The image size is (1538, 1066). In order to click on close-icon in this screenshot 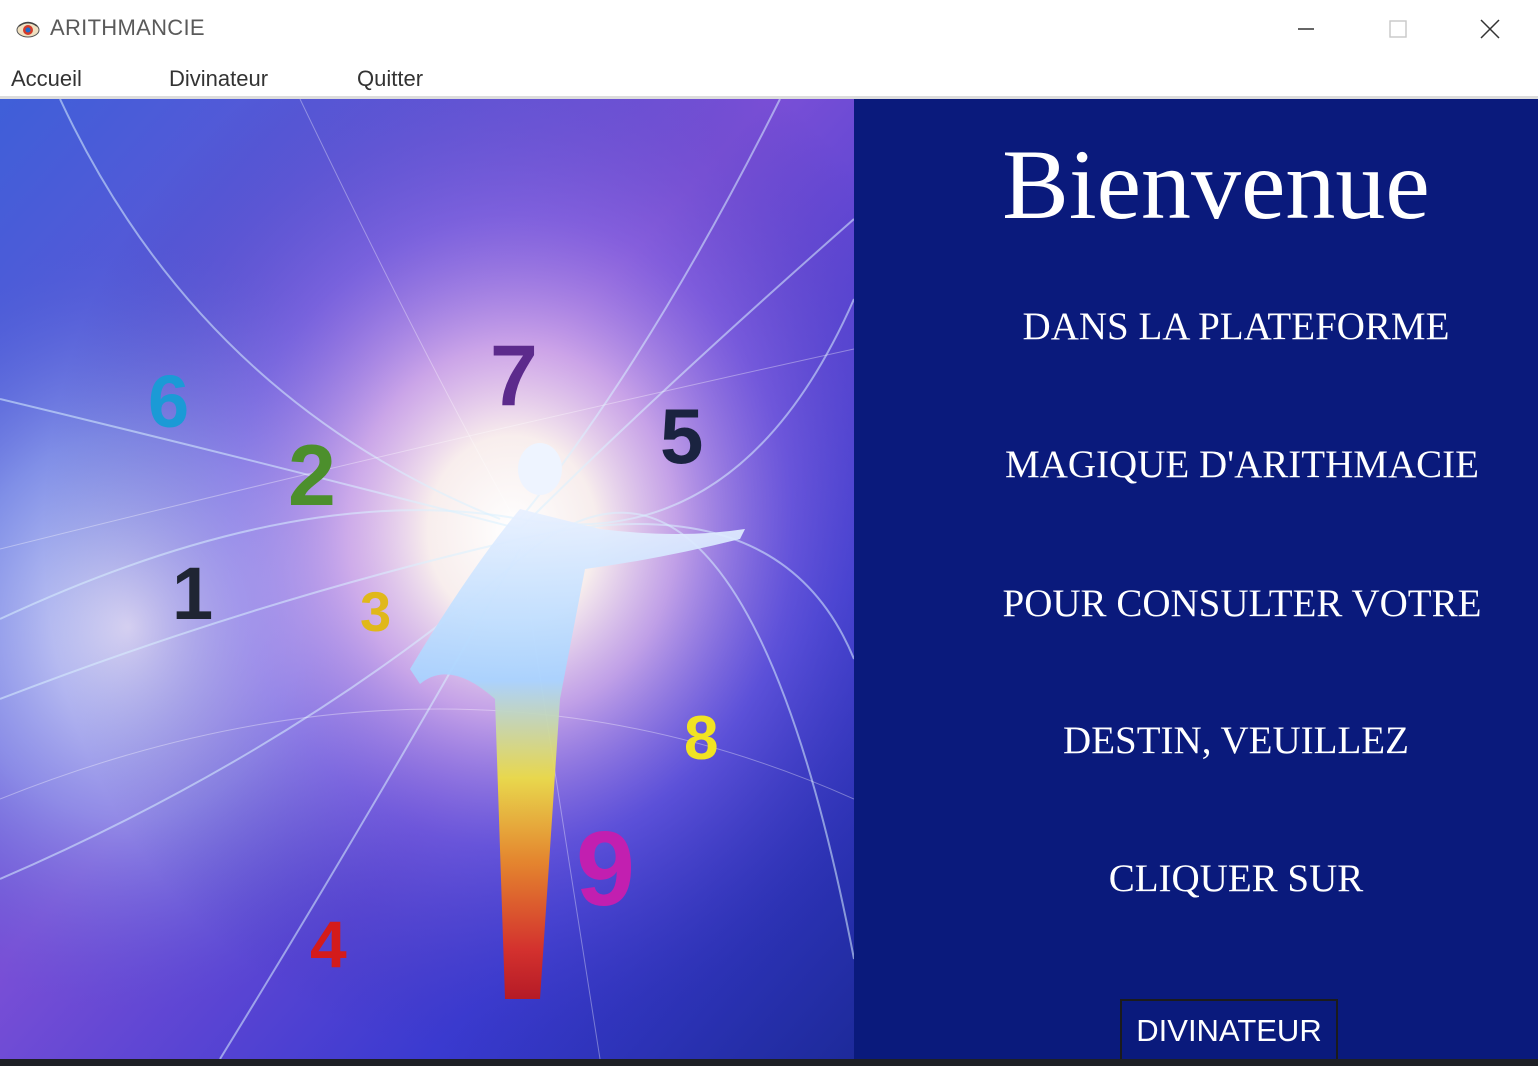, I will do `click(1490, 29)`.